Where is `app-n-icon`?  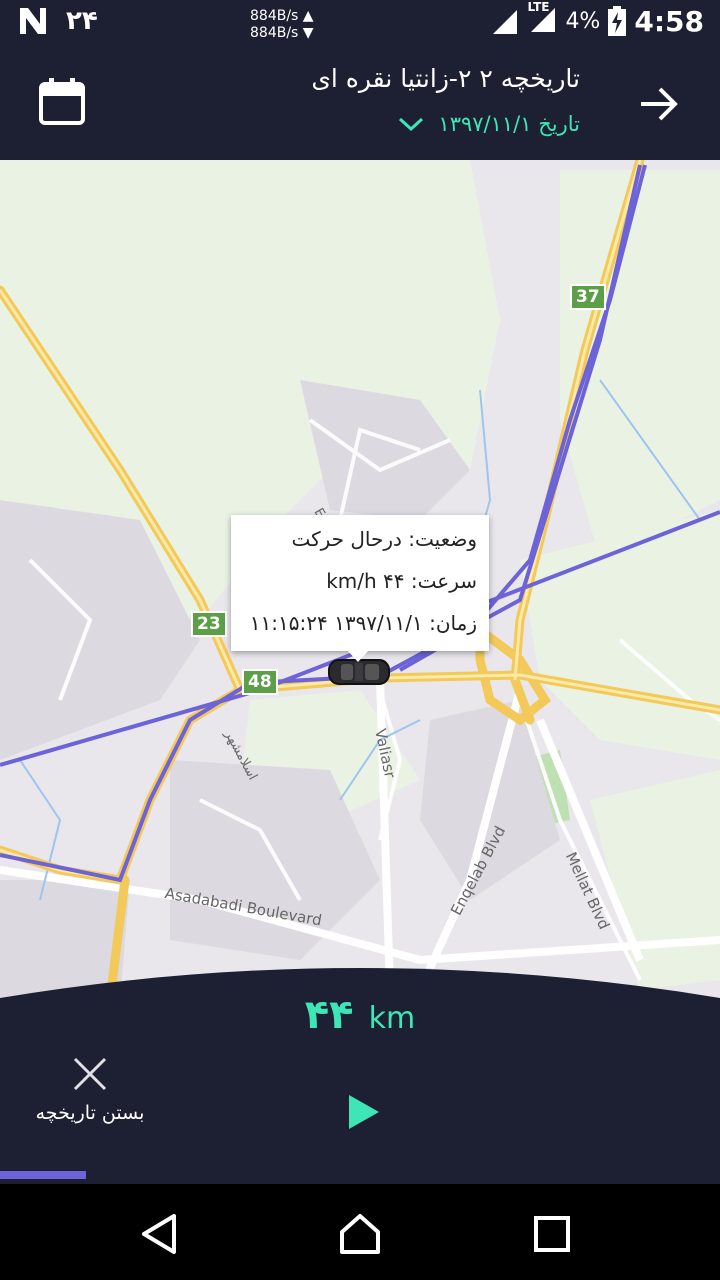
app-n-icon is located at coordinates (33, 21).